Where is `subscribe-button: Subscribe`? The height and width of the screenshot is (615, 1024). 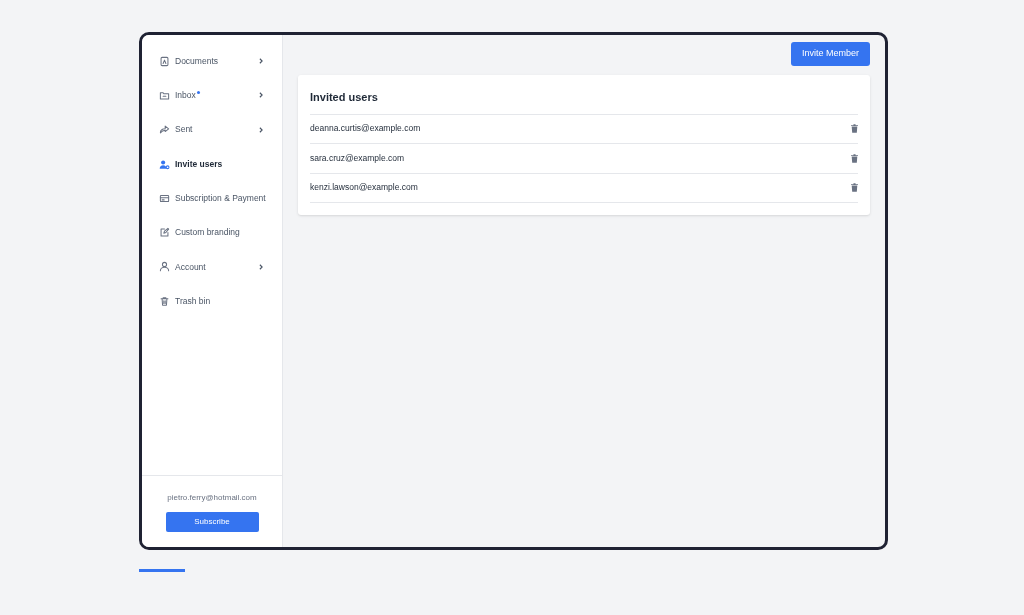
subscribe-button: Subscribe is located at coordinates (212, 522).